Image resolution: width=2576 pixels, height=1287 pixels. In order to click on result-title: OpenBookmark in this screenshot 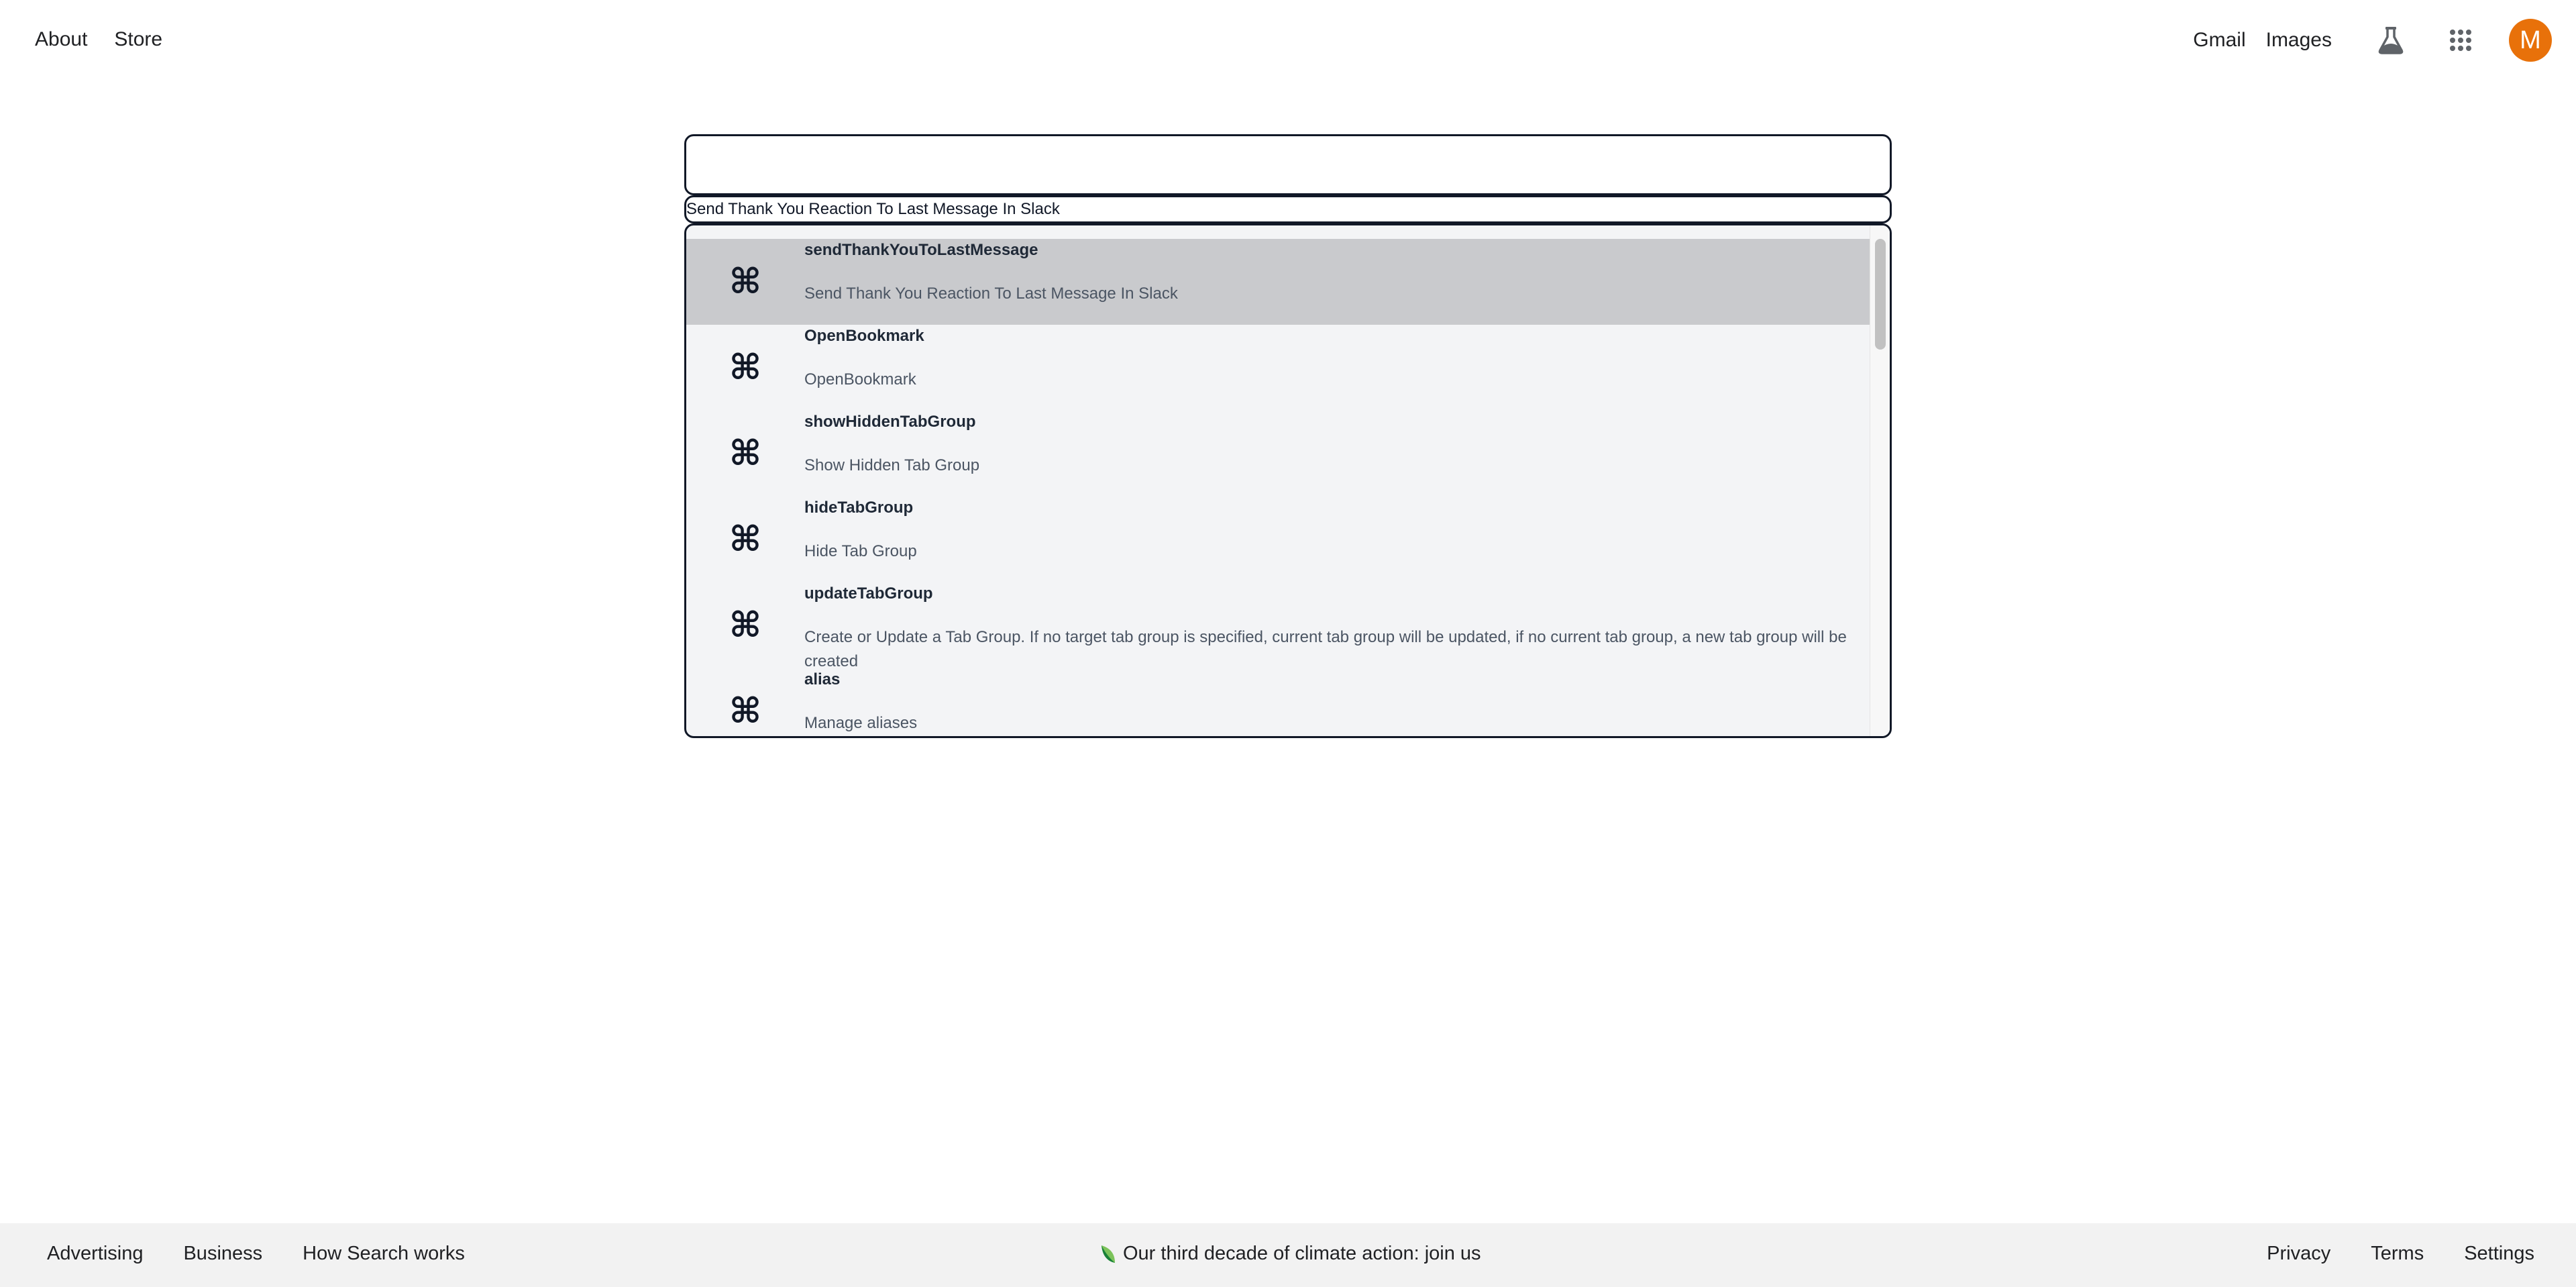, I will do `click(864, 336)`.